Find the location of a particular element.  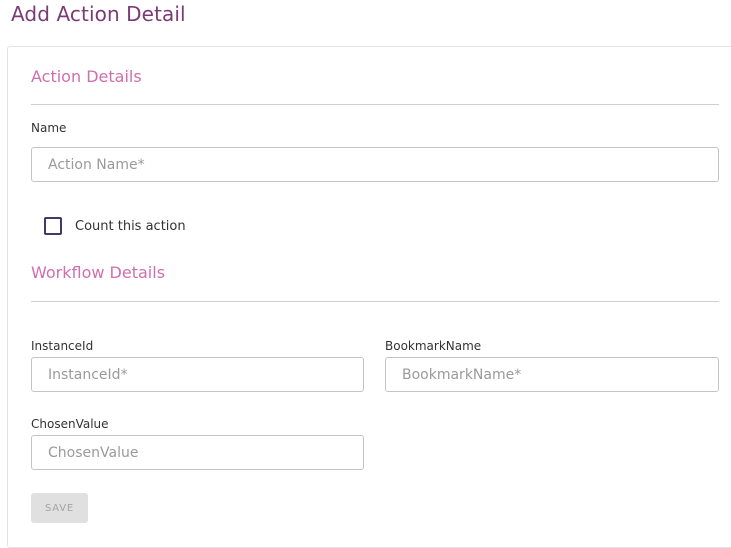

chosen-value-input is located at coordinates (197, 452).